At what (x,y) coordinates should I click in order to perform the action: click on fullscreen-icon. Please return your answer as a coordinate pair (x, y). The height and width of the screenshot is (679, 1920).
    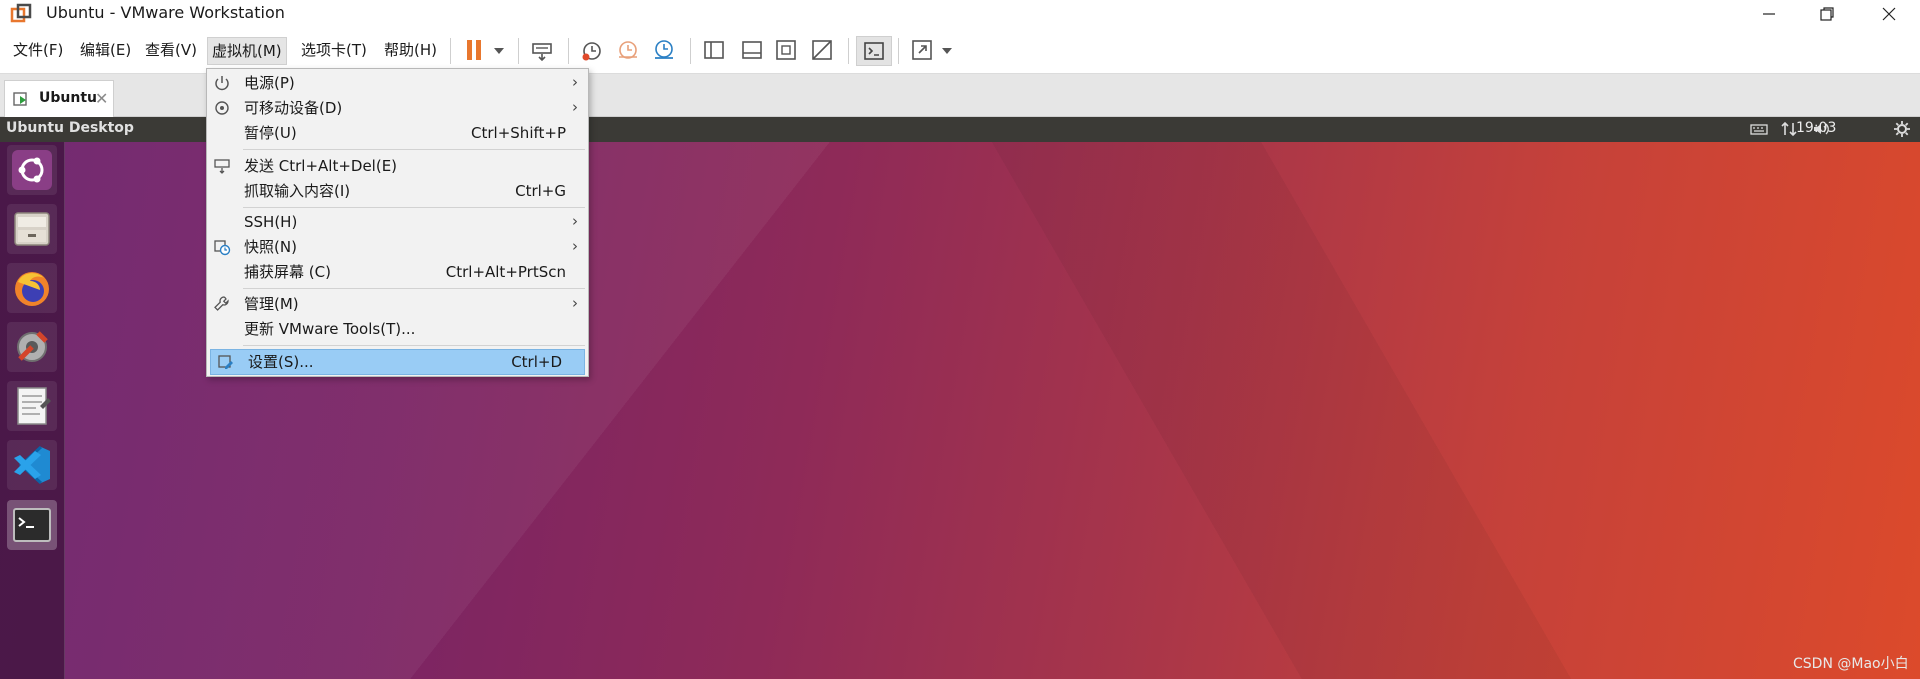
    Looking at the image, I should click on (786, 50).